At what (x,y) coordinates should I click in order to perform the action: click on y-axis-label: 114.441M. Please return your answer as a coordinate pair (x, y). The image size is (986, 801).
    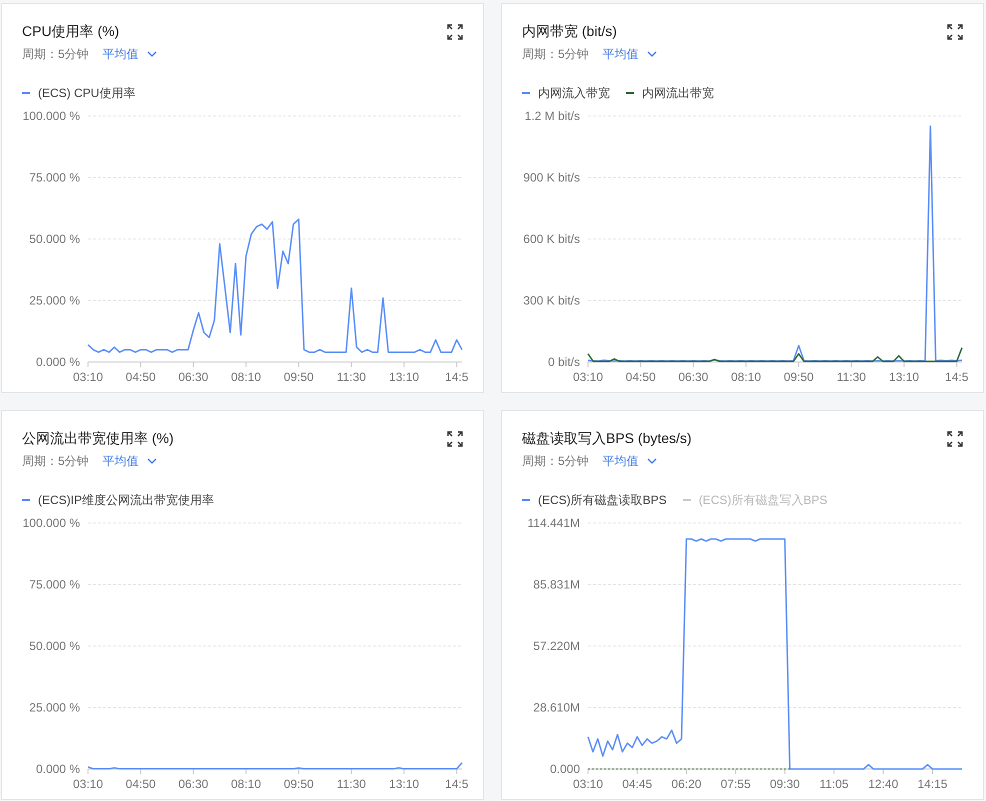
    Looking at the image, I should click on (554, 523).